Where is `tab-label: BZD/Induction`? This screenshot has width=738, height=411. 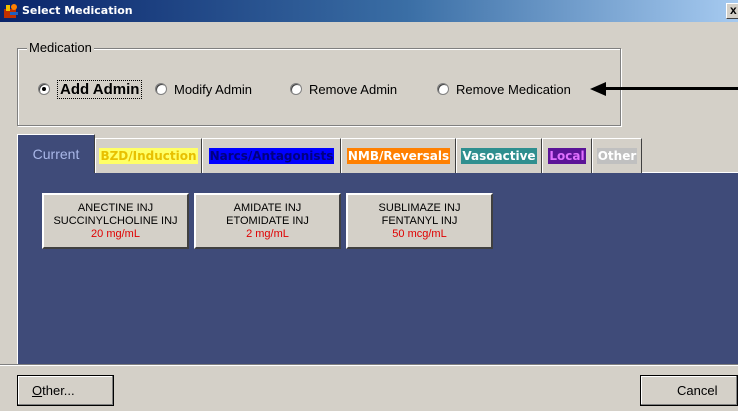 tab-label: BZD/Induction is located at coordinates (148, 156).